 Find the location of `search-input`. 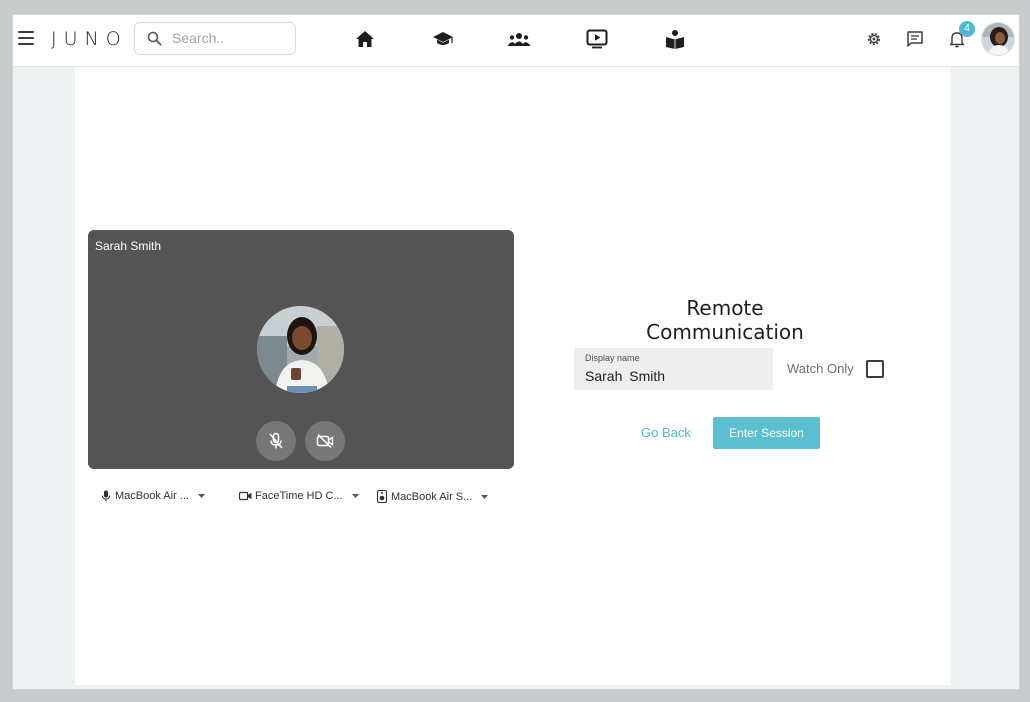

search-input is located at coordinates (227, 38).